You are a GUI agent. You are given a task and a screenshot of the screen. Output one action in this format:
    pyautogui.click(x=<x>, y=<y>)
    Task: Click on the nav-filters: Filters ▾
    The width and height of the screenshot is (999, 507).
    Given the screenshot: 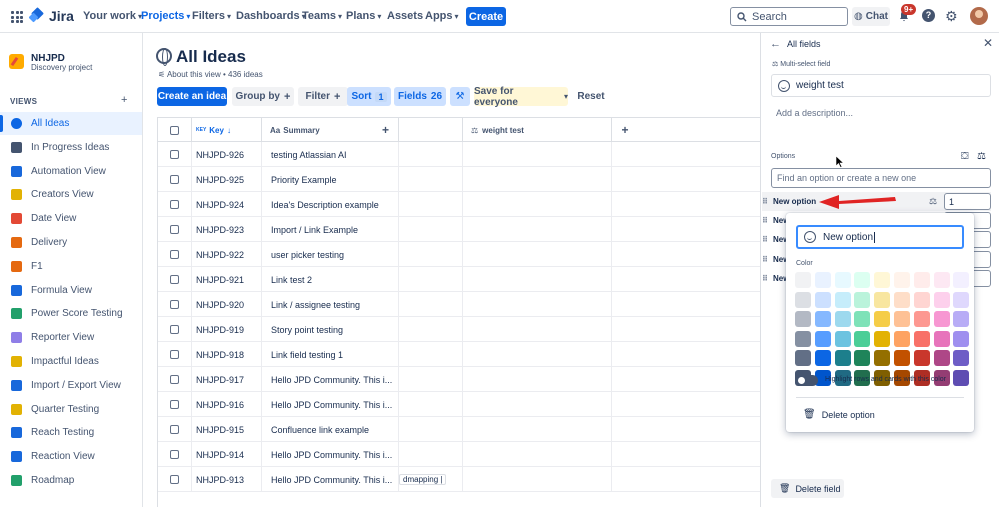 What is the action you would take?
    pyautogui.click(x=211, y=16)
    